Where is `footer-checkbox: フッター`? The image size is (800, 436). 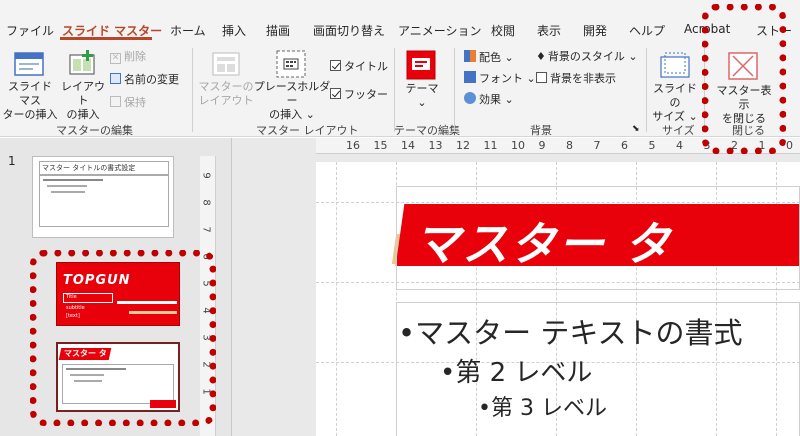 footer-checkbox: フッター is located at coordinates (359, 95).